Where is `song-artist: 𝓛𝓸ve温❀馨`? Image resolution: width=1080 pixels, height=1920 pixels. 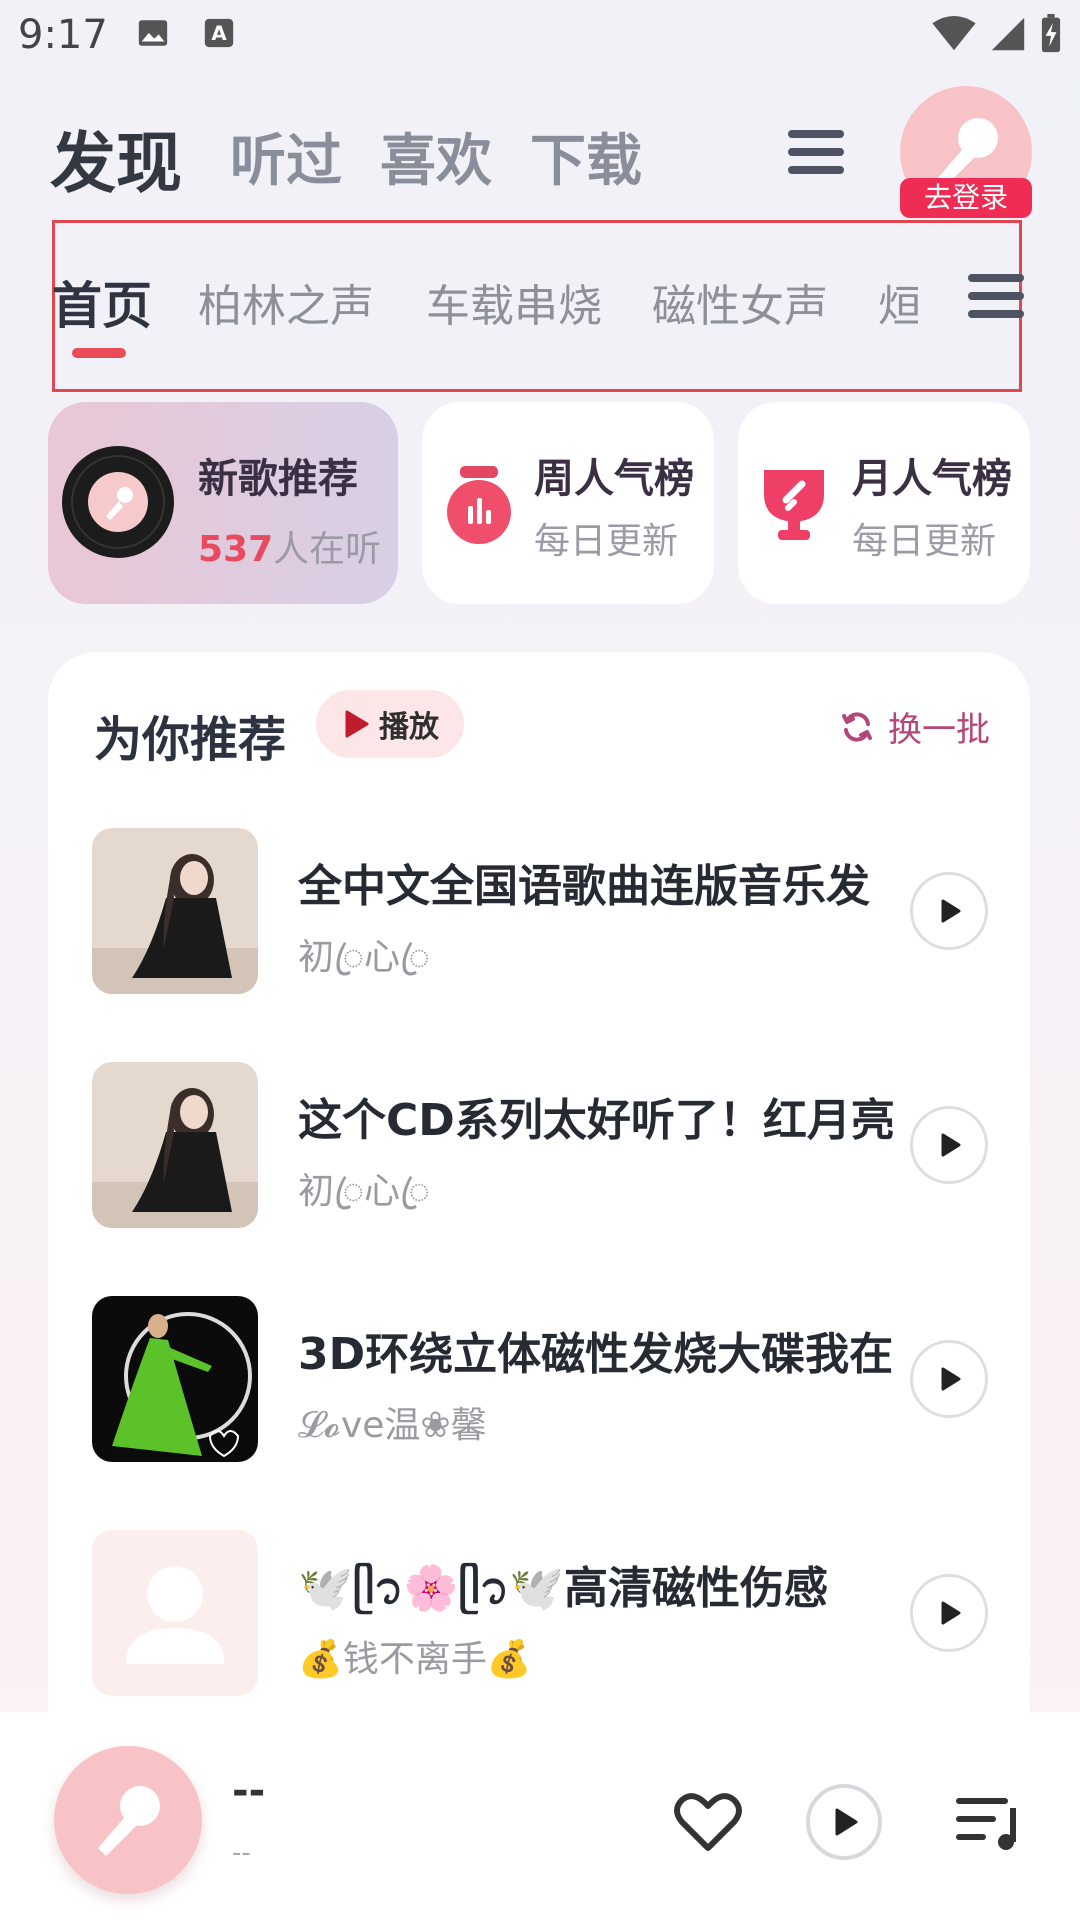
song-artist: 𝓛𝓸ve温❀馨 is located at coordinates (392, 1425).